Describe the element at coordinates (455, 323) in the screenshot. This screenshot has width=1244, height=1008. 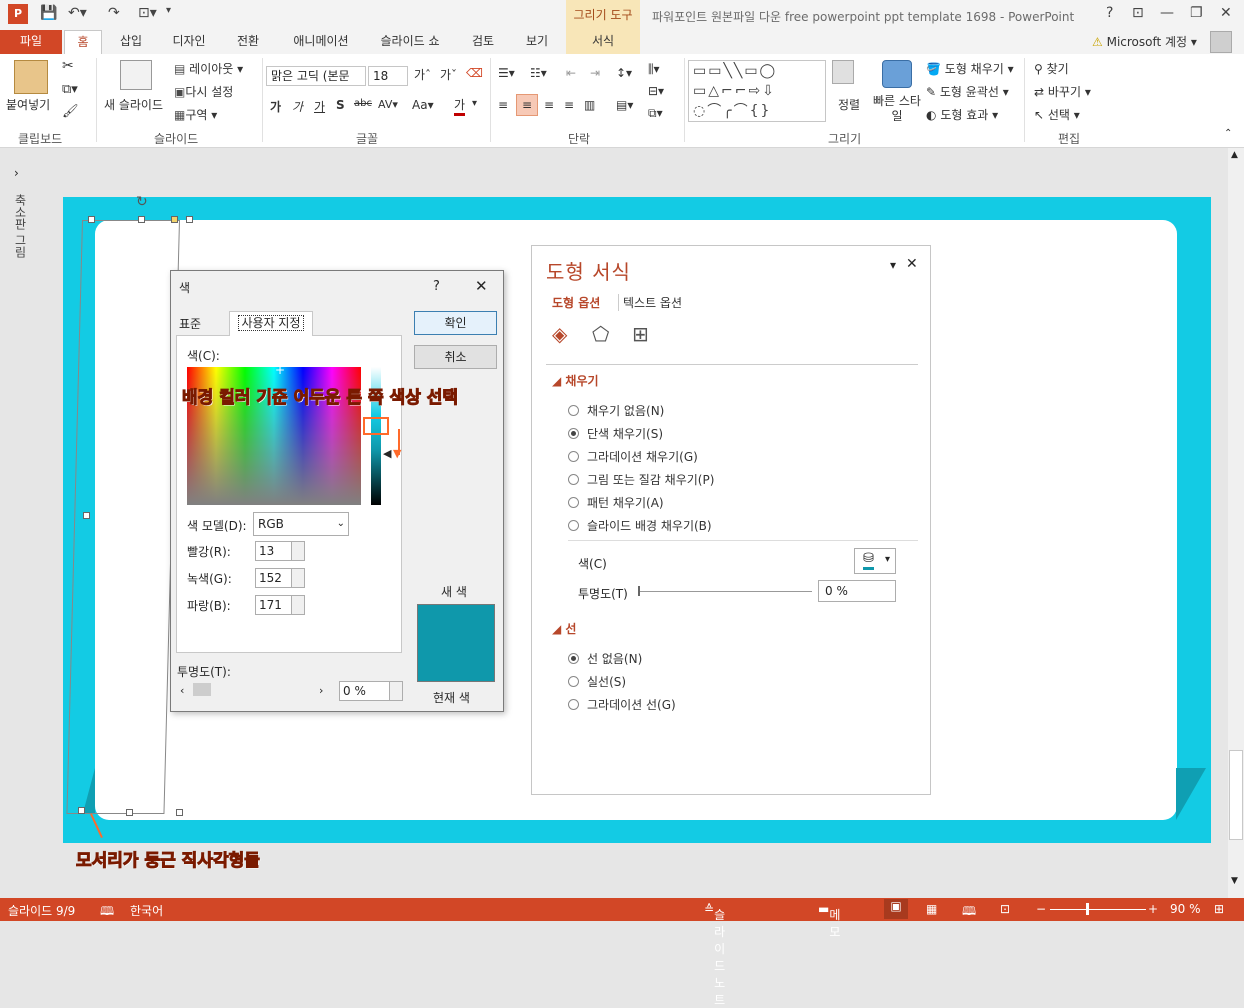
I see `ok-button: 확인` at that location.